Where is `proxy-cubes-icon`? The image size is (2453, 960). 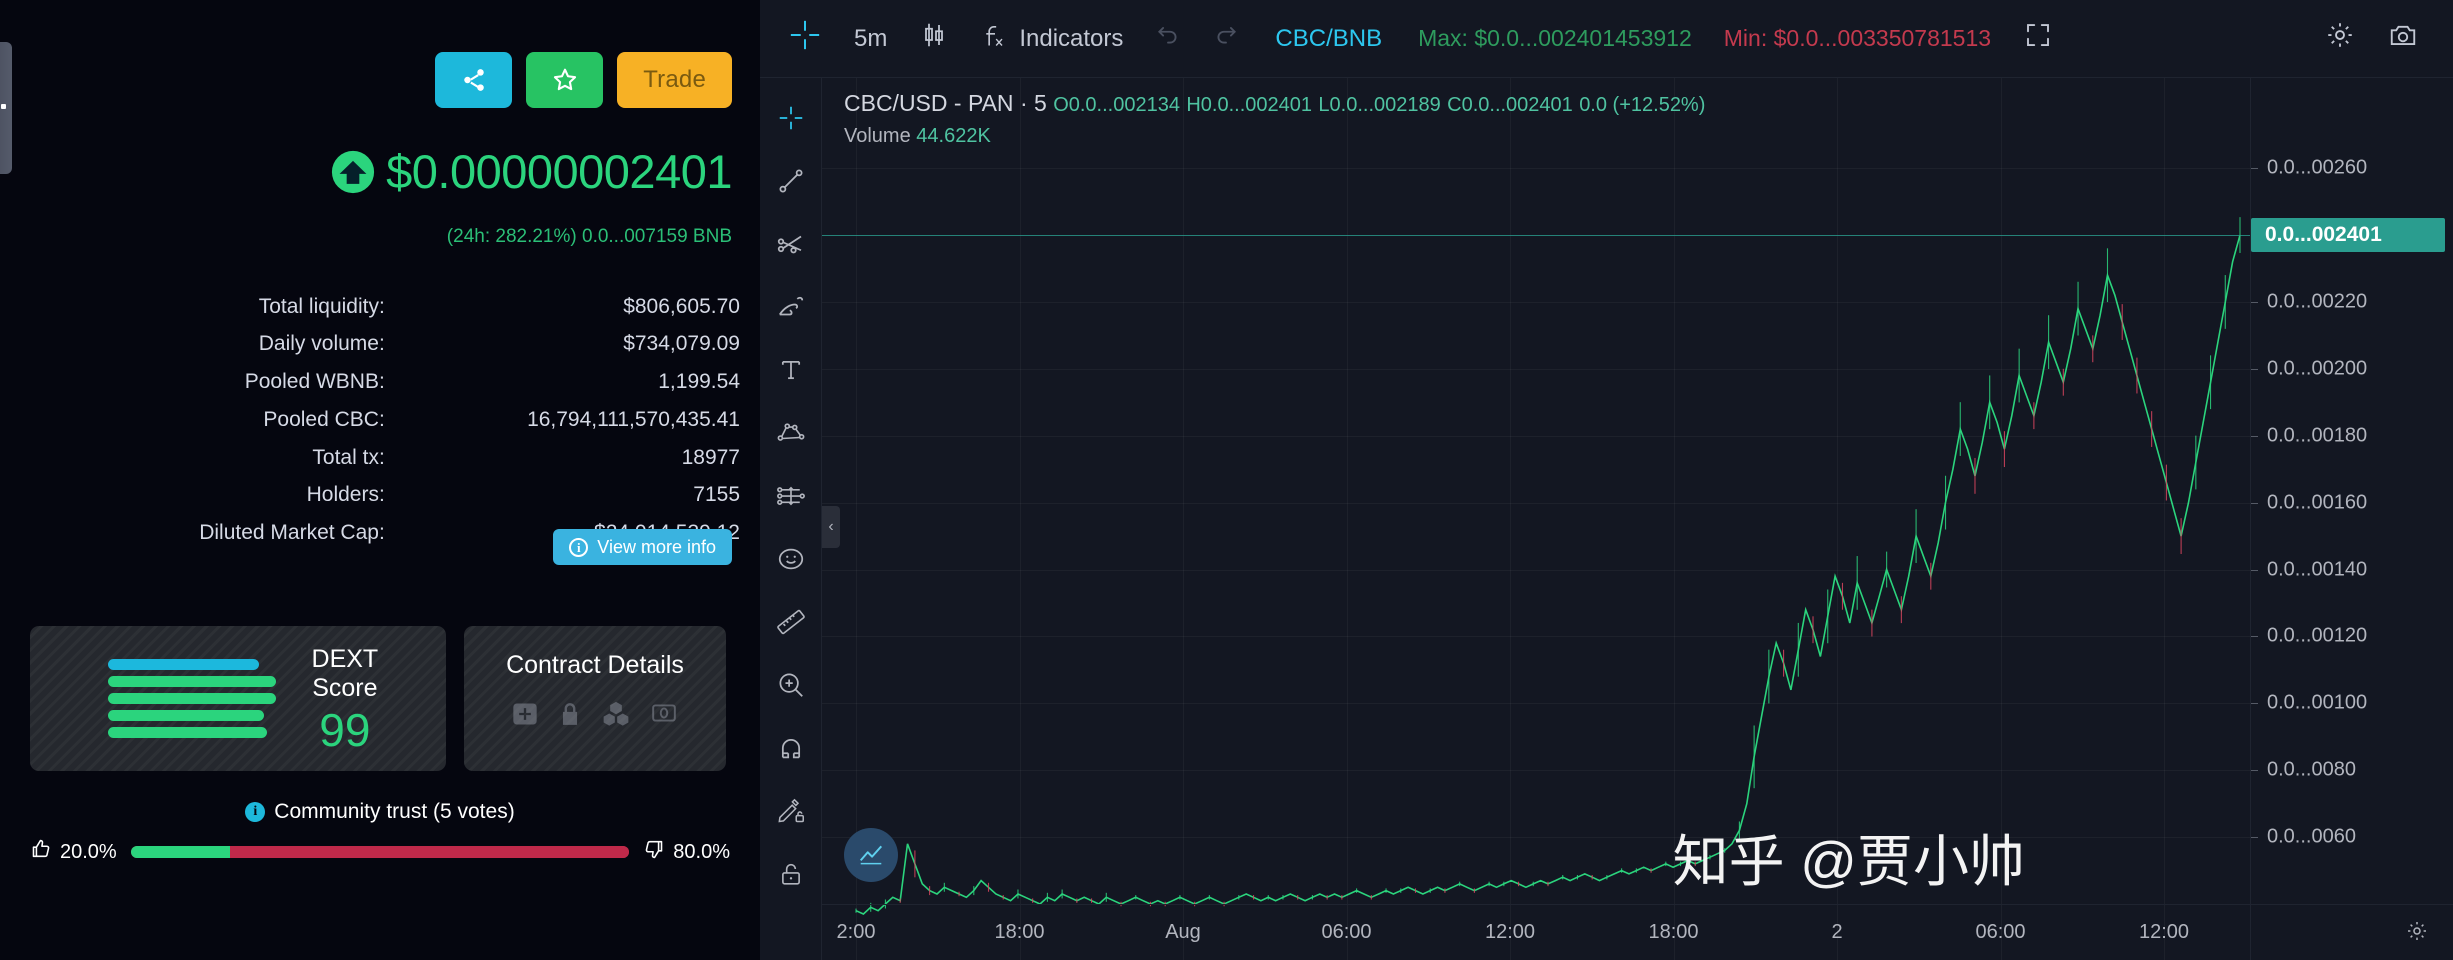
proxy-cubes-icon is located at coordinates (616, 716).